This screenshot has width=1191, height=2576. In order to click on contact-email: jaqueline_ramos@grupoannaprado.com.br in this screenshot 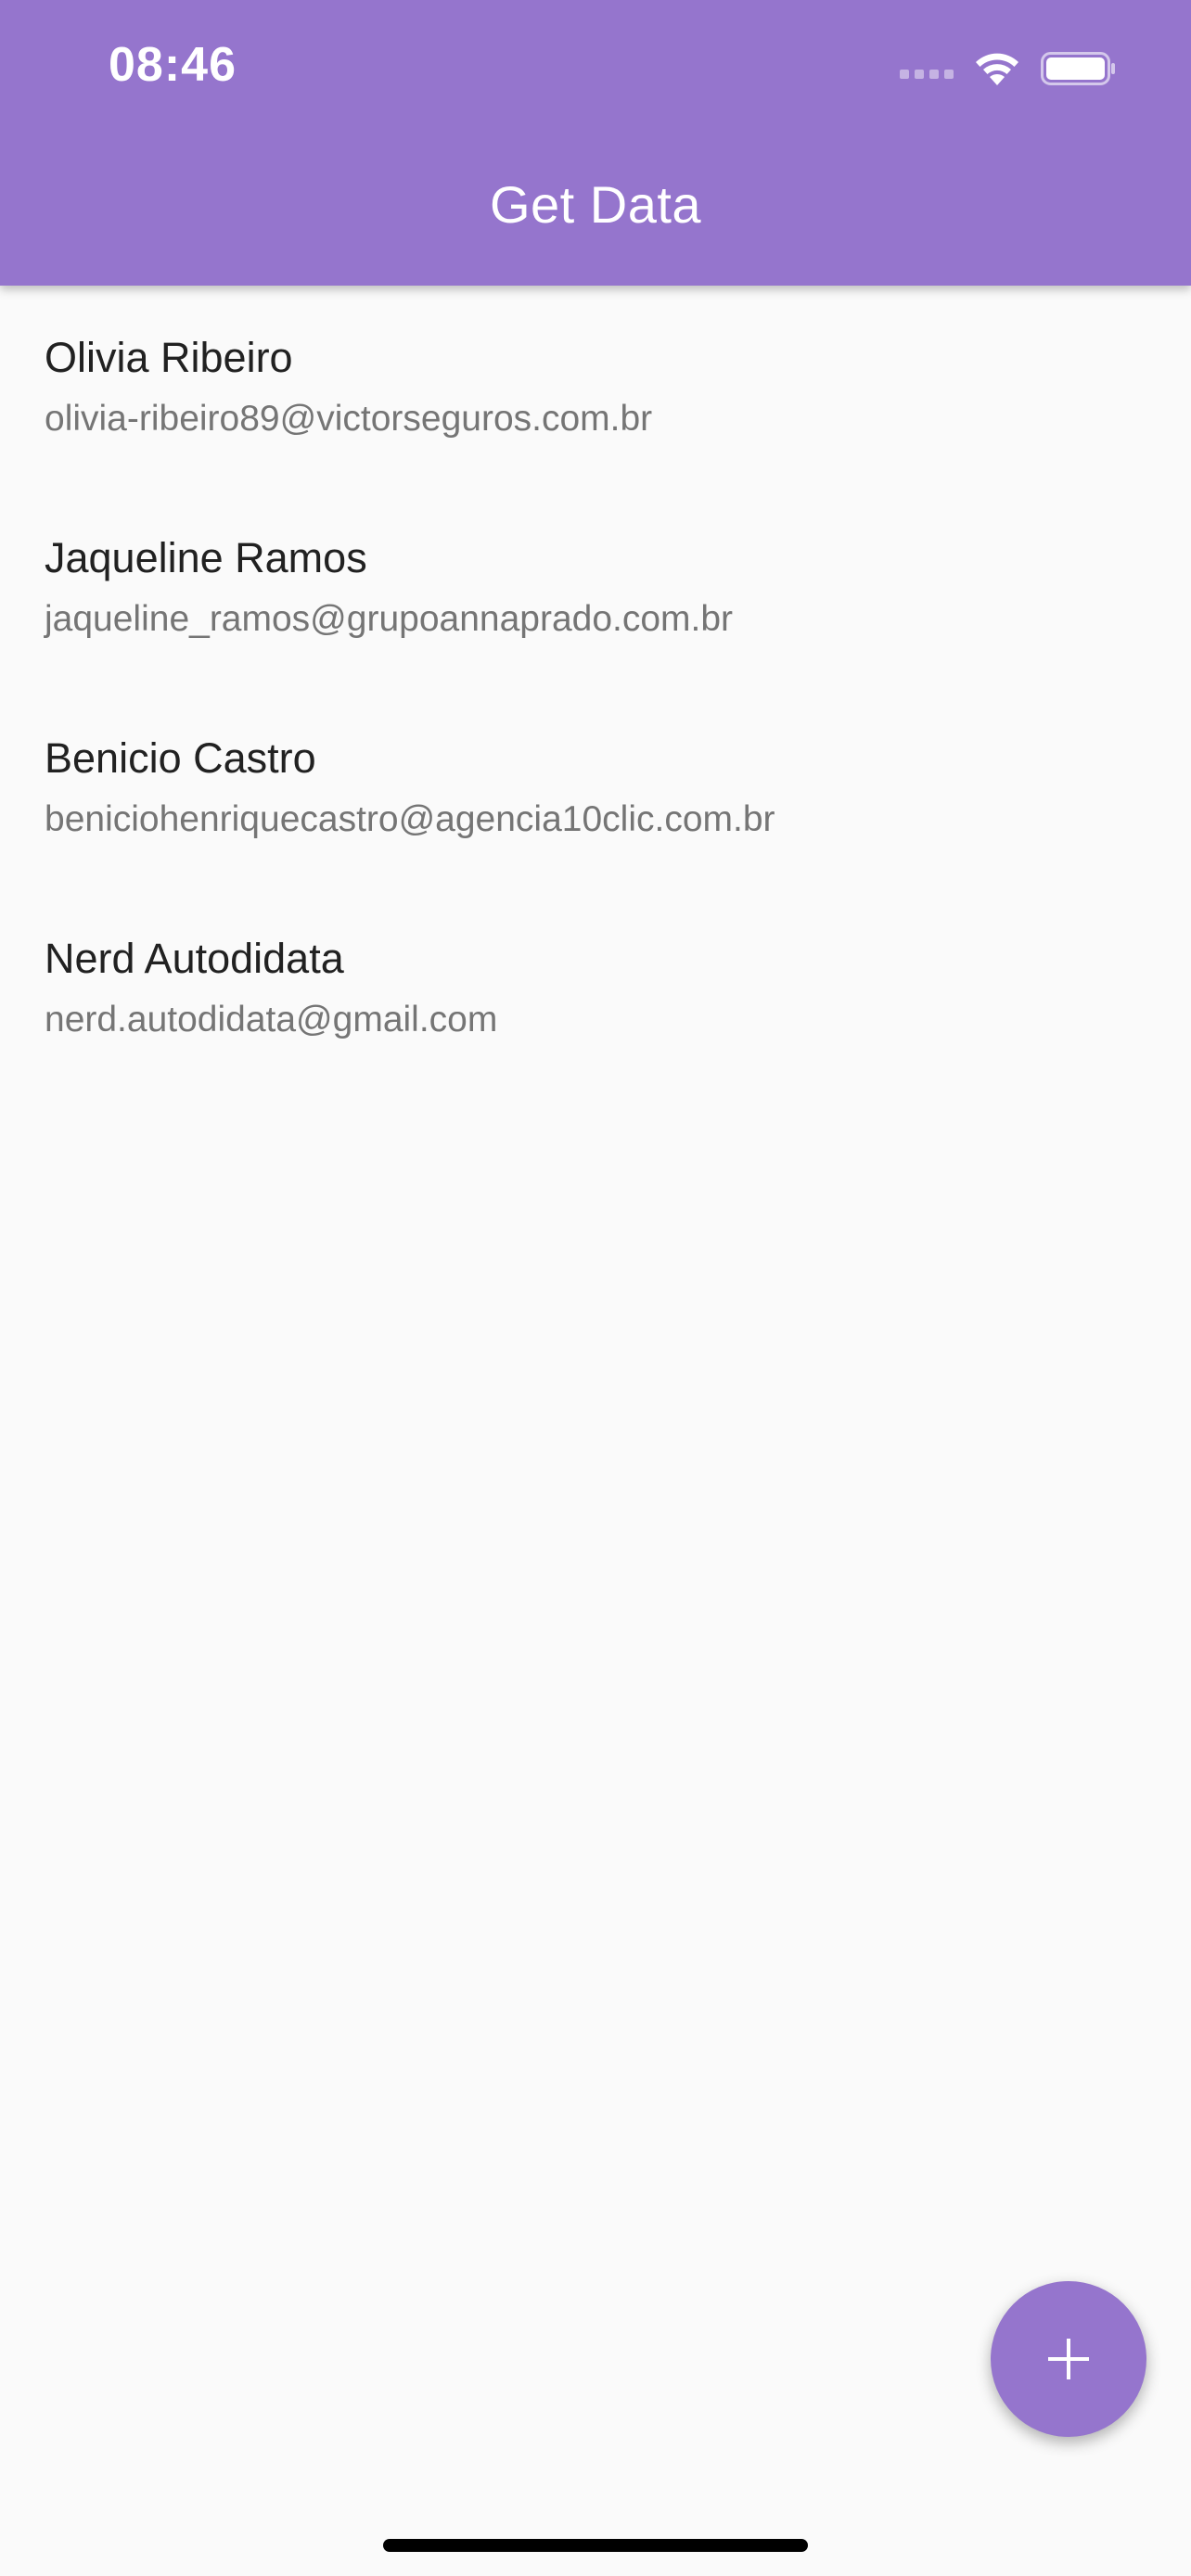, I will do `click(389, 619)`.